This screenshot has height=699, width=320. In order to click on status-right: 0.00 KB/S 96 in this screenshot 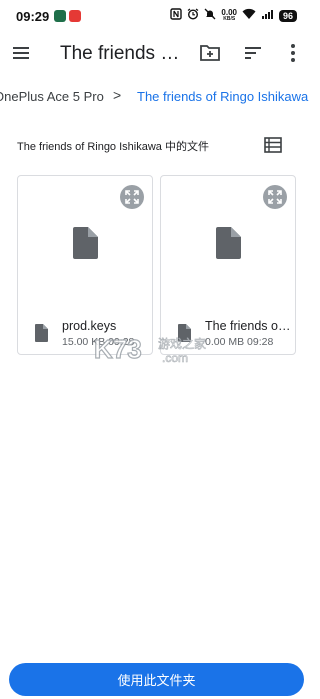, I will do `click(233, 16)`.